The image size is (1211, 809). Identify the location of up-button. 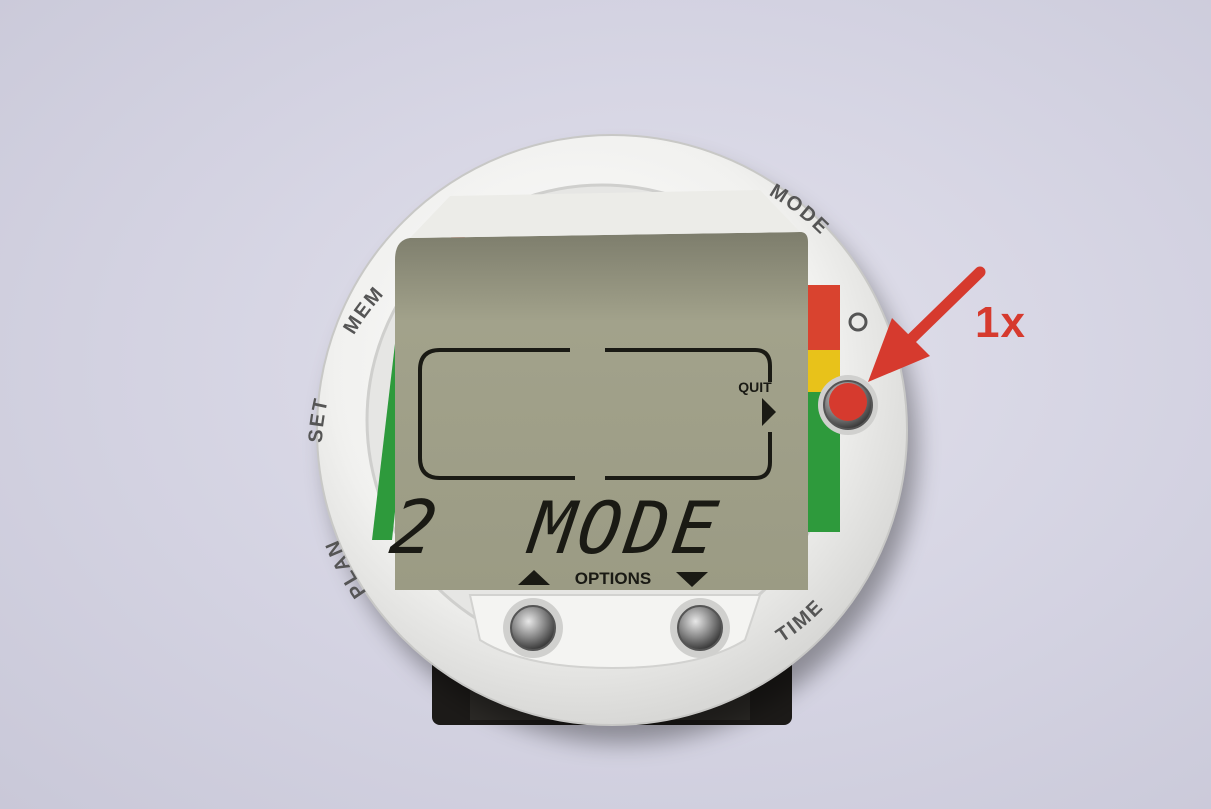
(533, 628).